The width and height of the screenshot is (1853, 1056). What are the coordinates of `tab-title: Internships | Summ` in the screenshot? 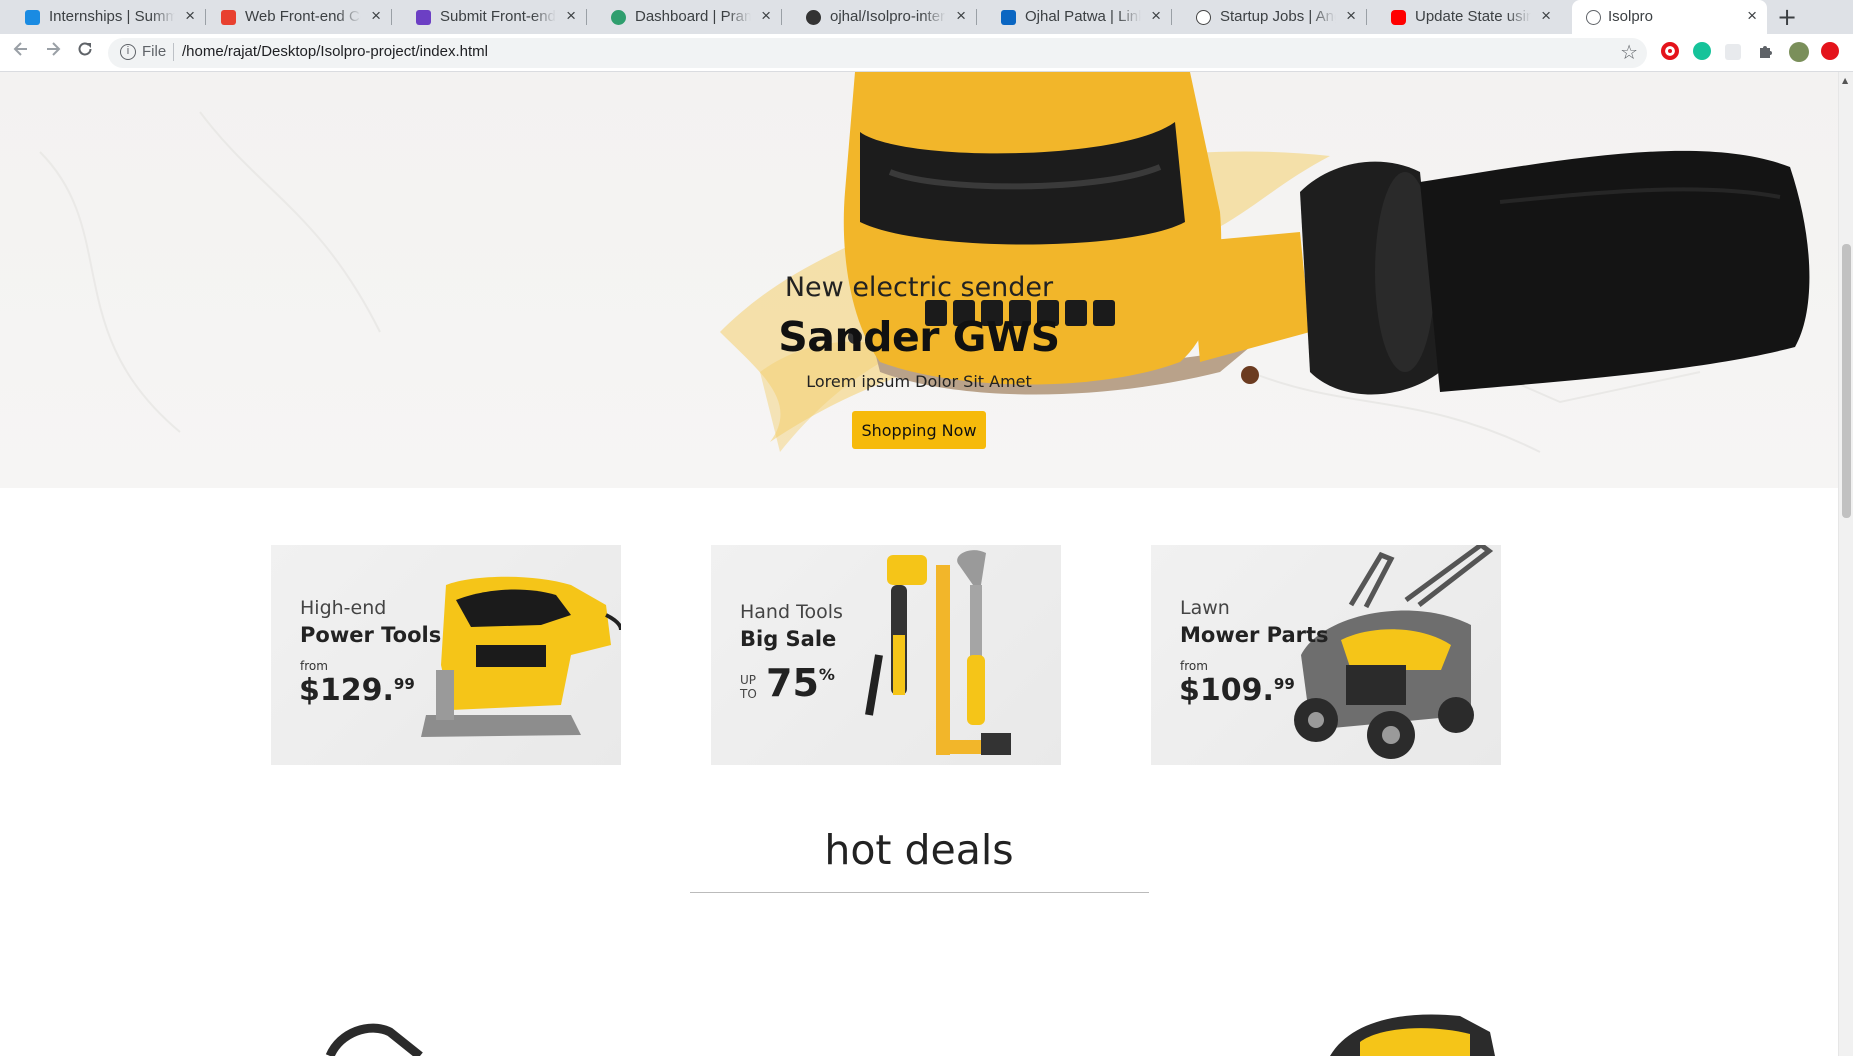 It's located at (112, 16).